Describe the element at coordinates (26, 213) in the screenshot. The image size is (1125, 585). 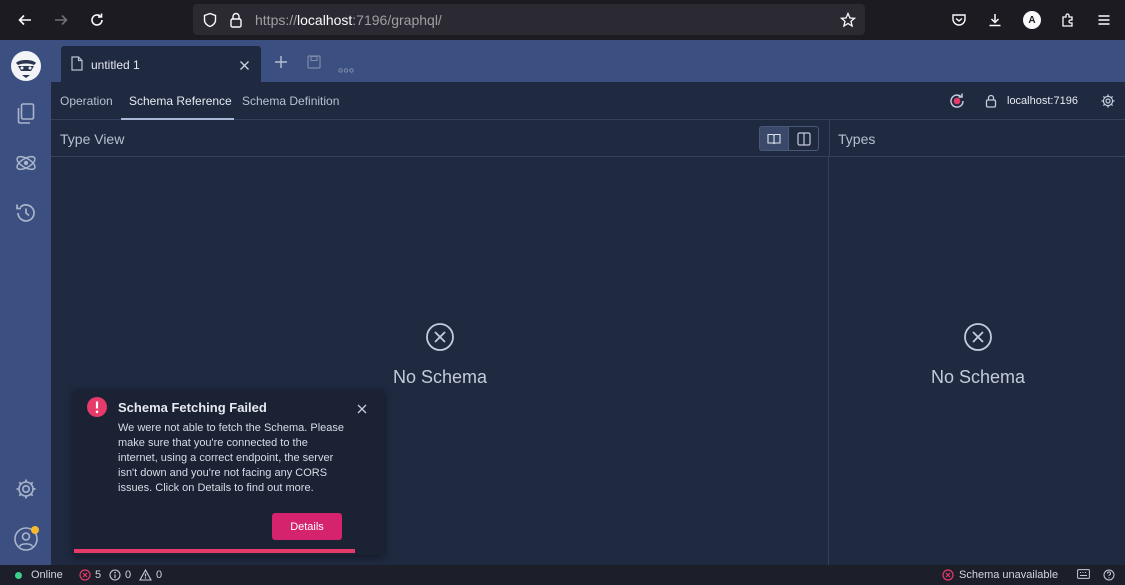
I see `history-icon` at that location.